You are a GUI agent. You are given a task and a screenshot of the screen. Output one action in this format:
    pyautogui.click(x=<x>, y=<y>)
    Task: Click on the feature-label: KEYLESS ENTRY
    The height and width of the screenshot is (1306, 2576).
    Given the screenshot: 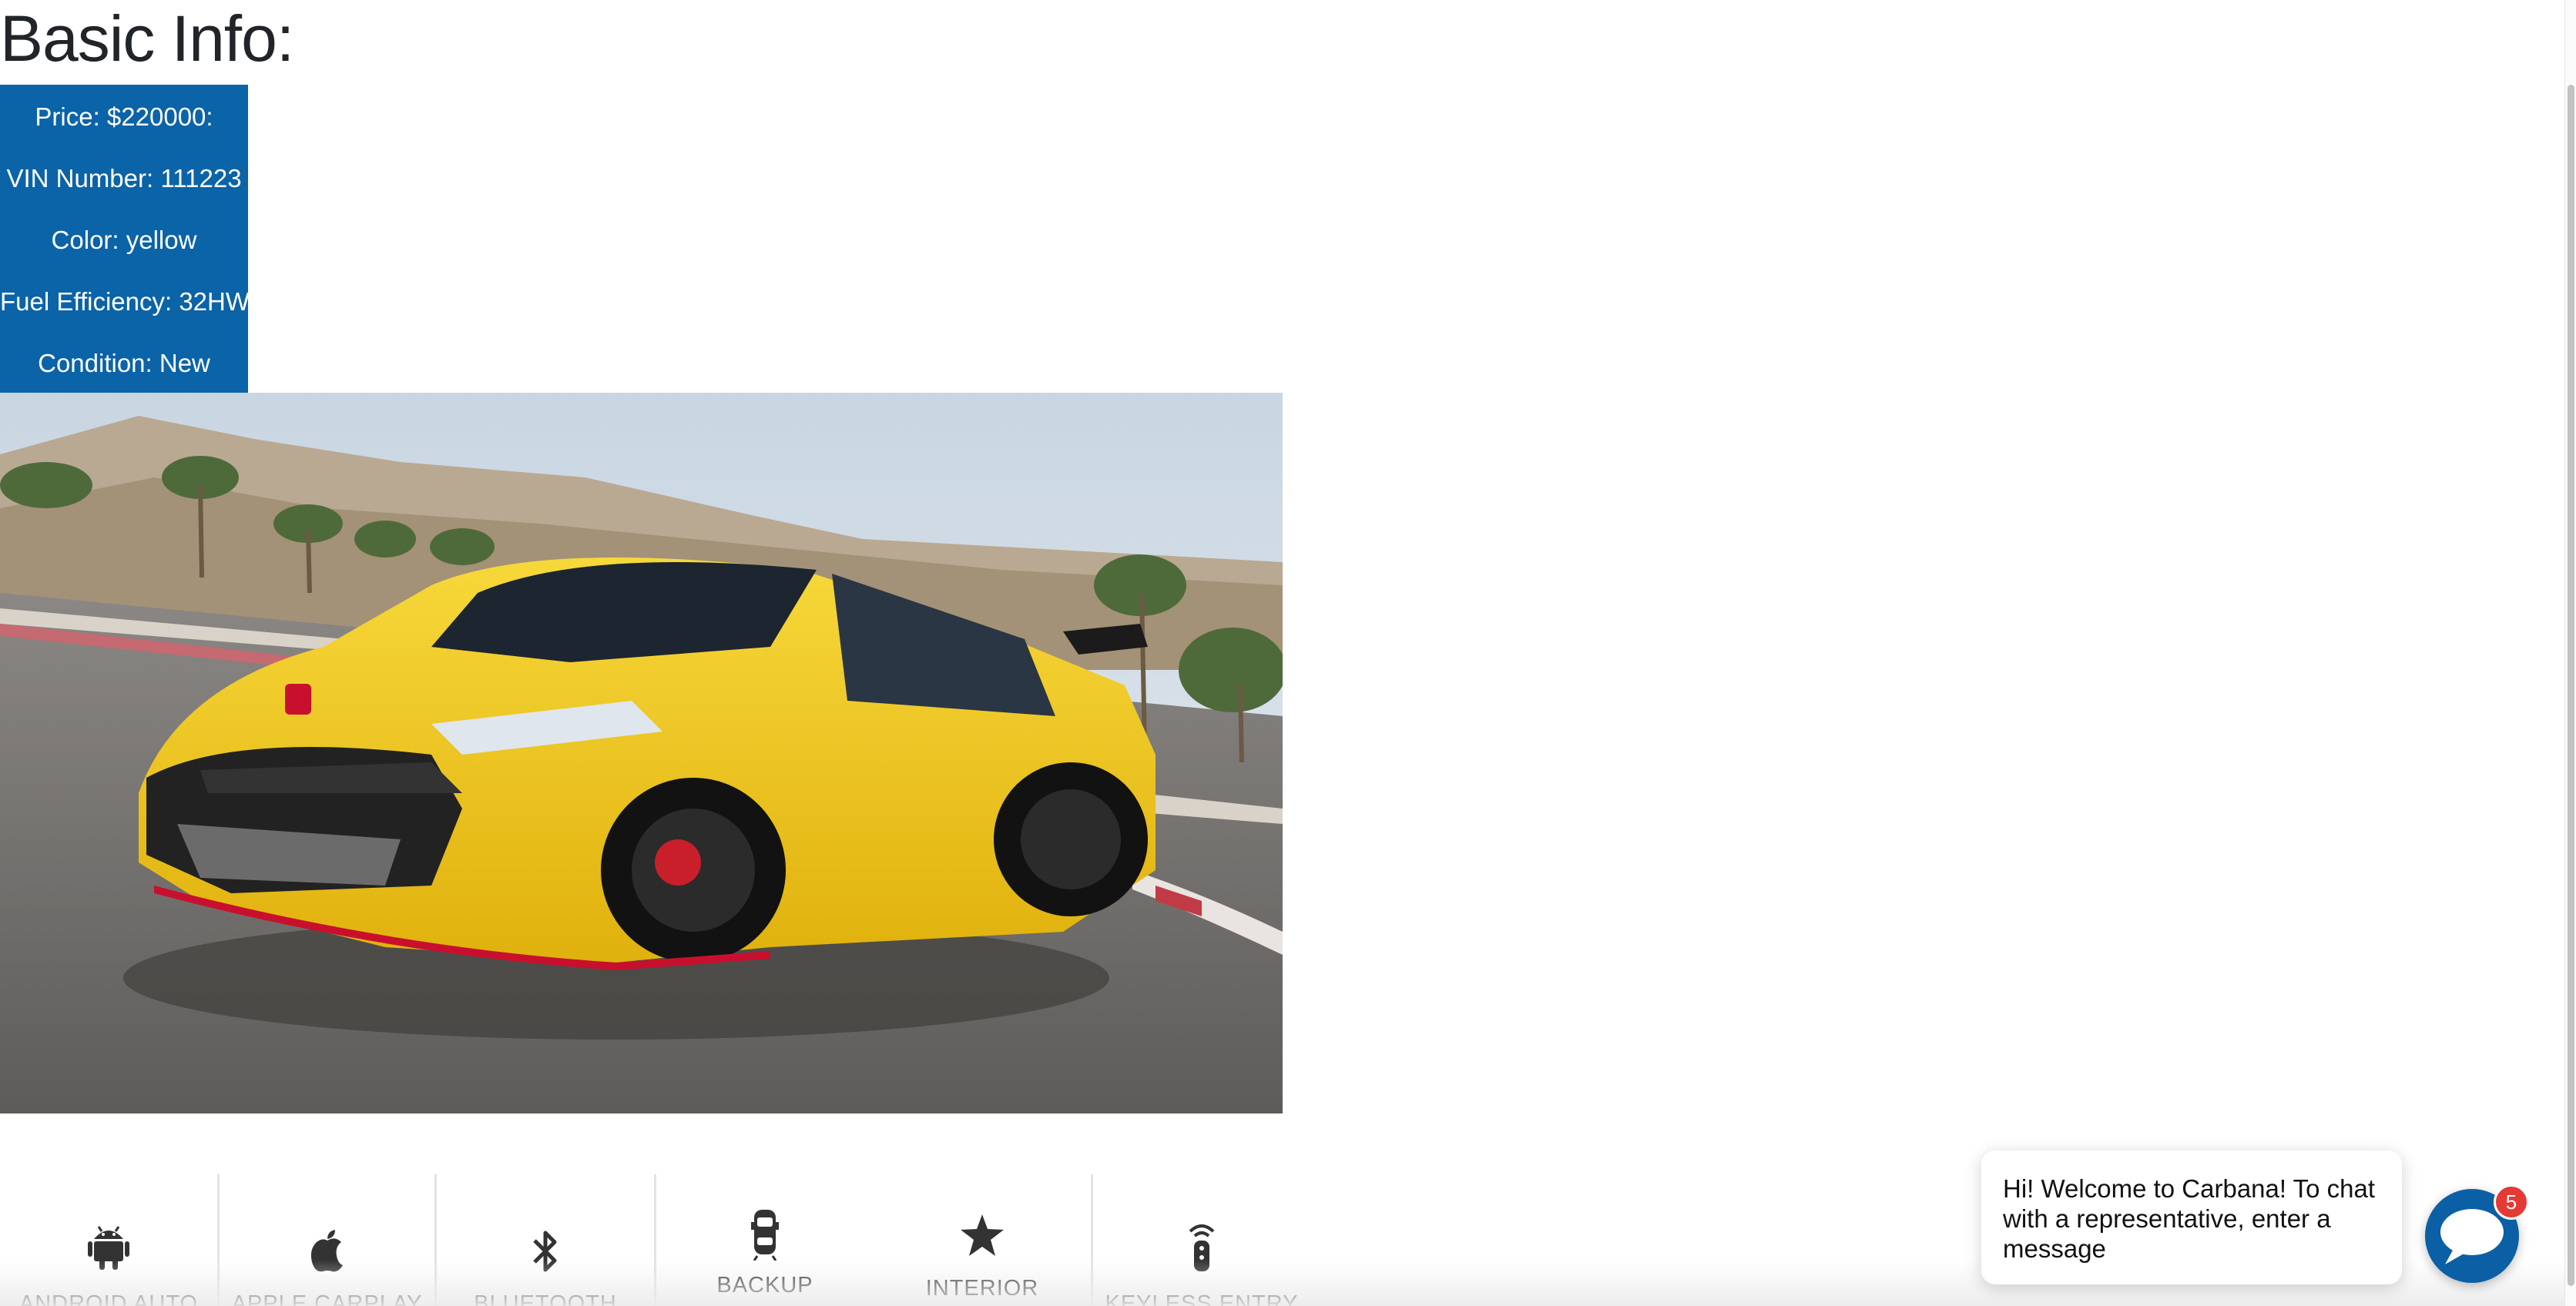 What is the action you would take?
    pyautogui.click(x=1202, y=1298)
    